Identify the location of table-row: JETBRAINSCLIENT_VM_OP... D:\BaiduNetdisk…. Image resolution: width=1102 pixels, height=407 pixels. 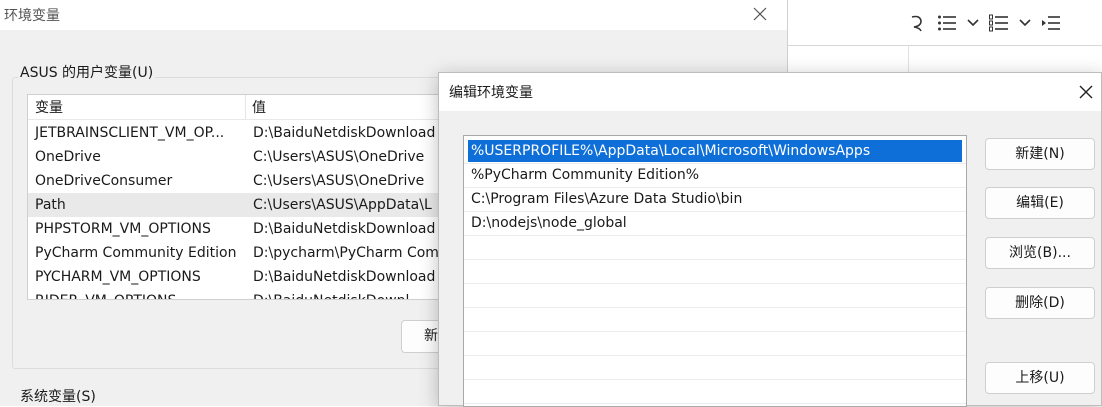
(242, 133).